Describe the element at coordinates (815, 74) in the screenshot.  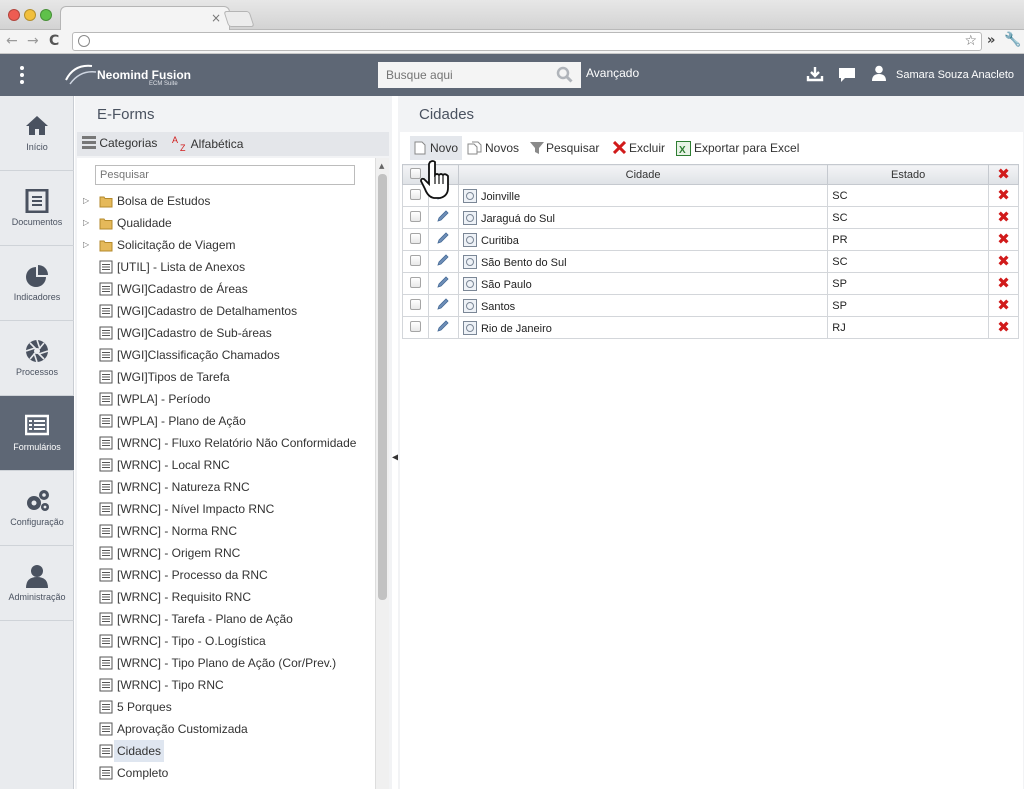
I see `download-icon` at that location.